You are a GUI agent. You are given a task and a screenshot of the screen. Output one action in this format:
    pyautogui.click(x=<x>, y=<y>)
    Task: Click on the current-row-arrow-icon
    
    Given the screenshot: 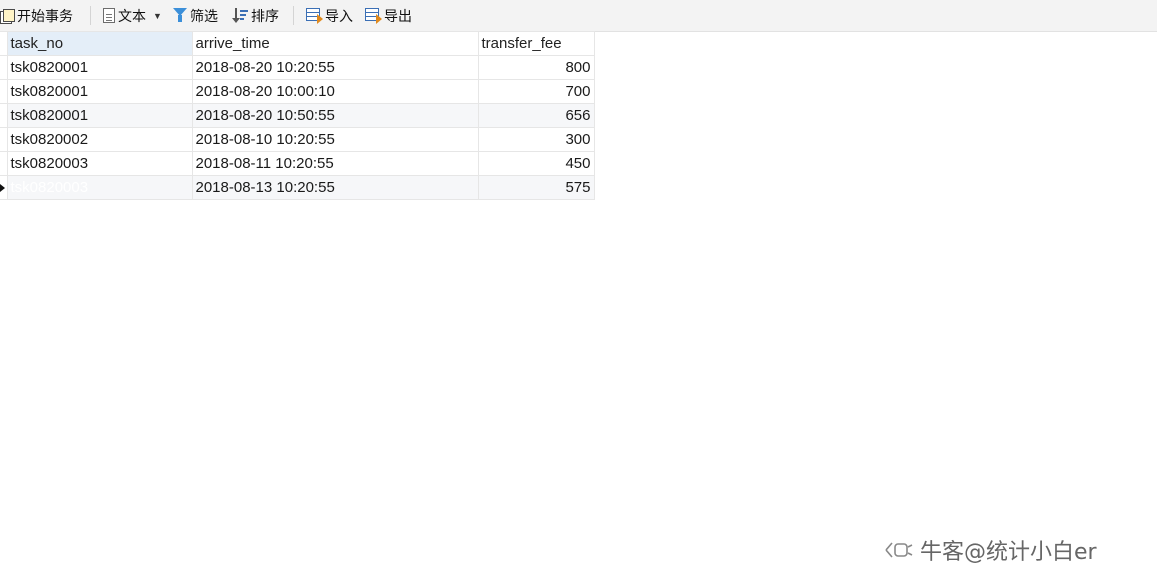 What is the action you would take?
    pyautogui.click(x=2, y=188)
    